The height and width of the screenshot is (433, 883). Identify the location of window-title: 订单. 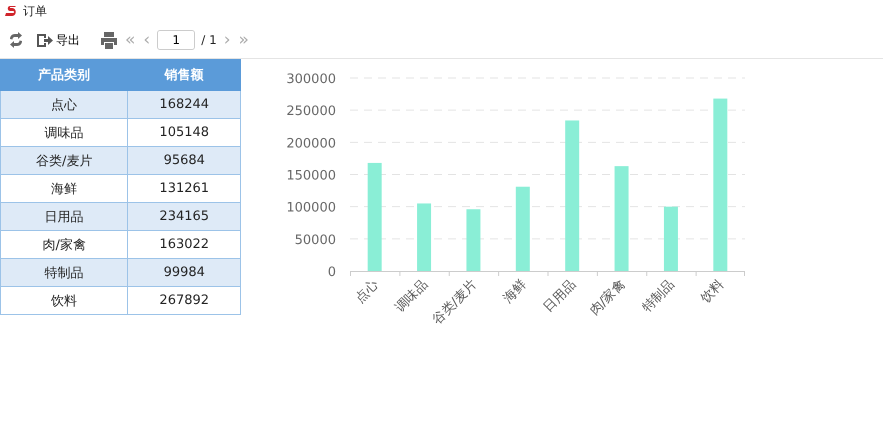
(35, 11).